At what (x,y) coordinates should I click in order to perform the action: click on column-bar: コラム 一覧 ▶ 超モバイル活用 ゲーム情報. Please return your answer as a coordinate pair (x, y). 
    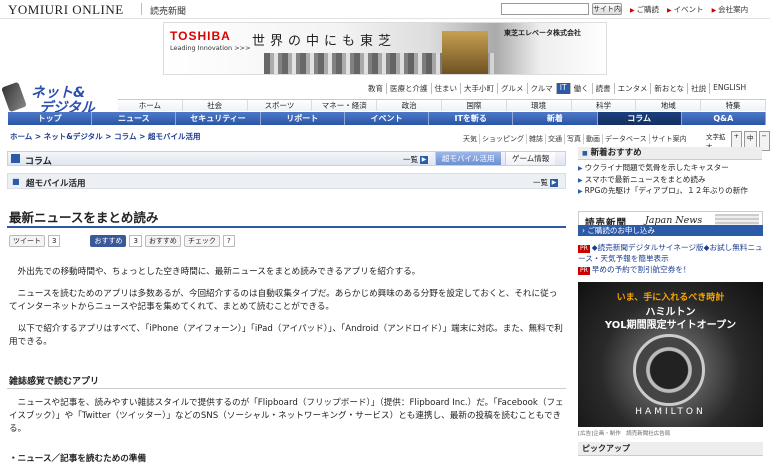
    Looking at the image, I should click on (286, 159).